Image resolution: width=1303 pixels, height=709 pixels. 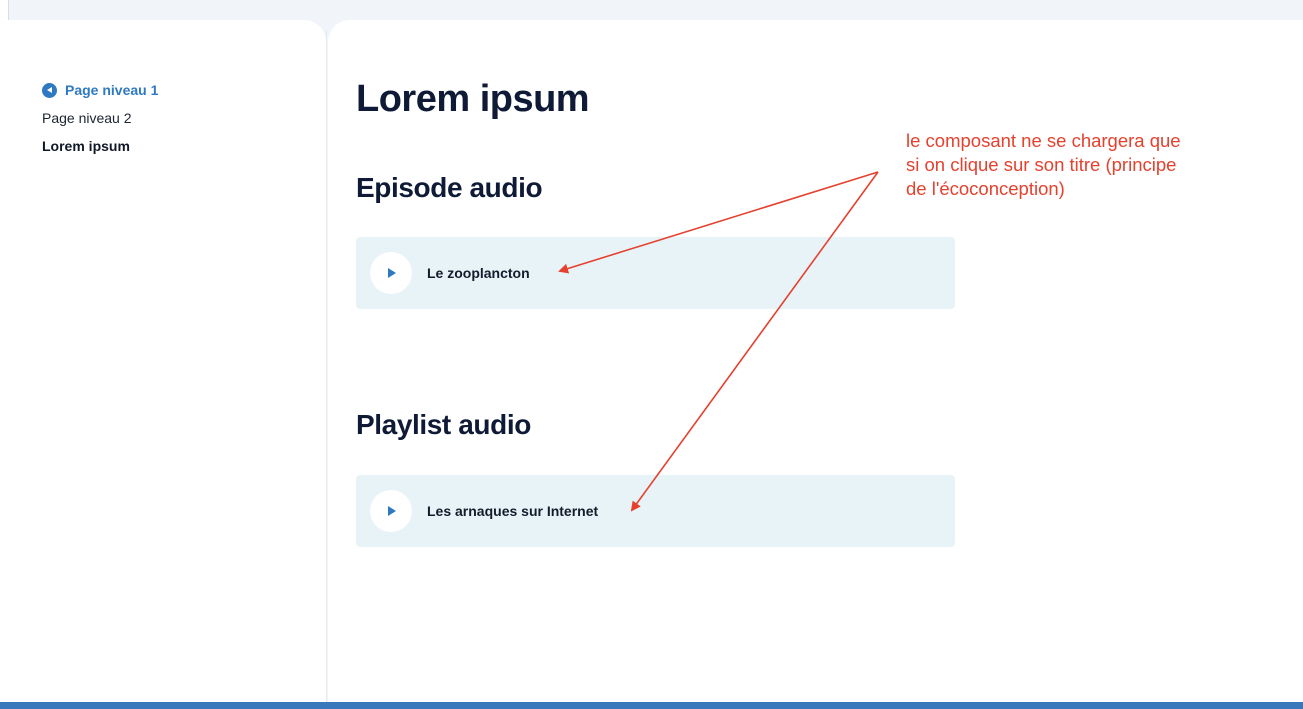 I want to click on nav-item-page-niveau-2: Page niveau 2, so click(x=100, y=119).